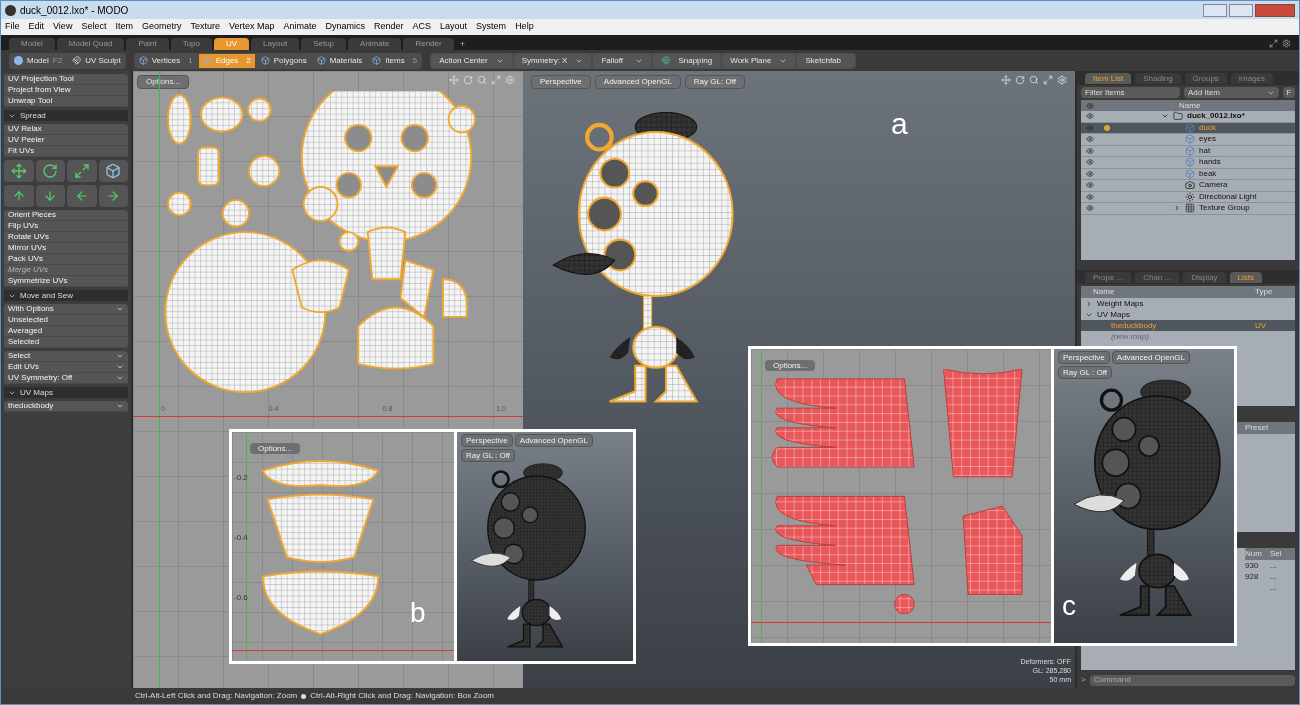  Describe the element at coordinates (1289, 92) in the screenshot. I see `filter-button: F` at that location.